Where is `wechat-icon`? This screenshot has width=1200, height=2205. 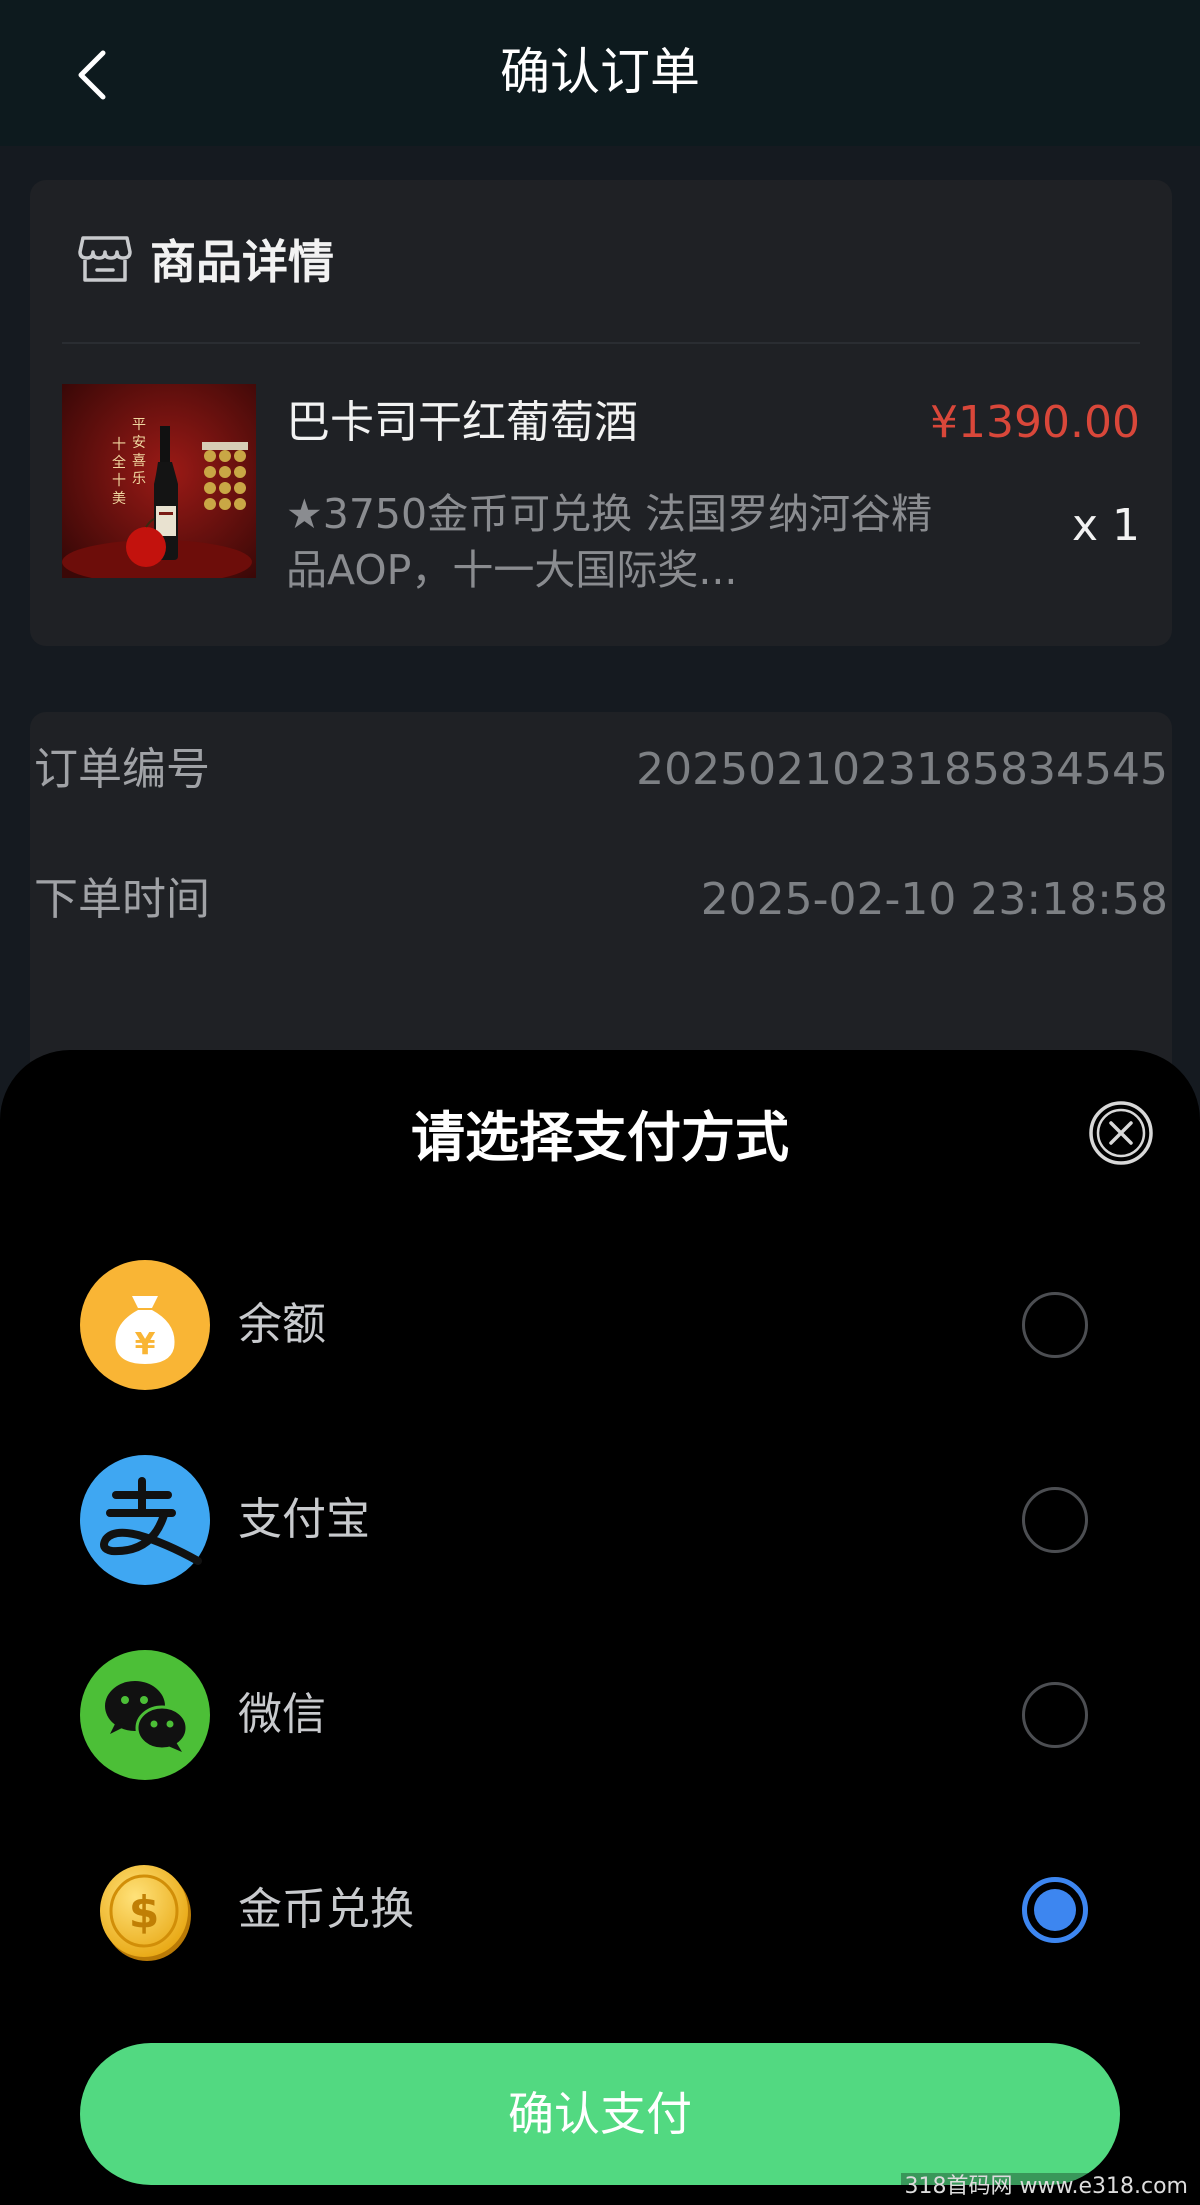
wechat-icon is located at coordinates (145, 1715).